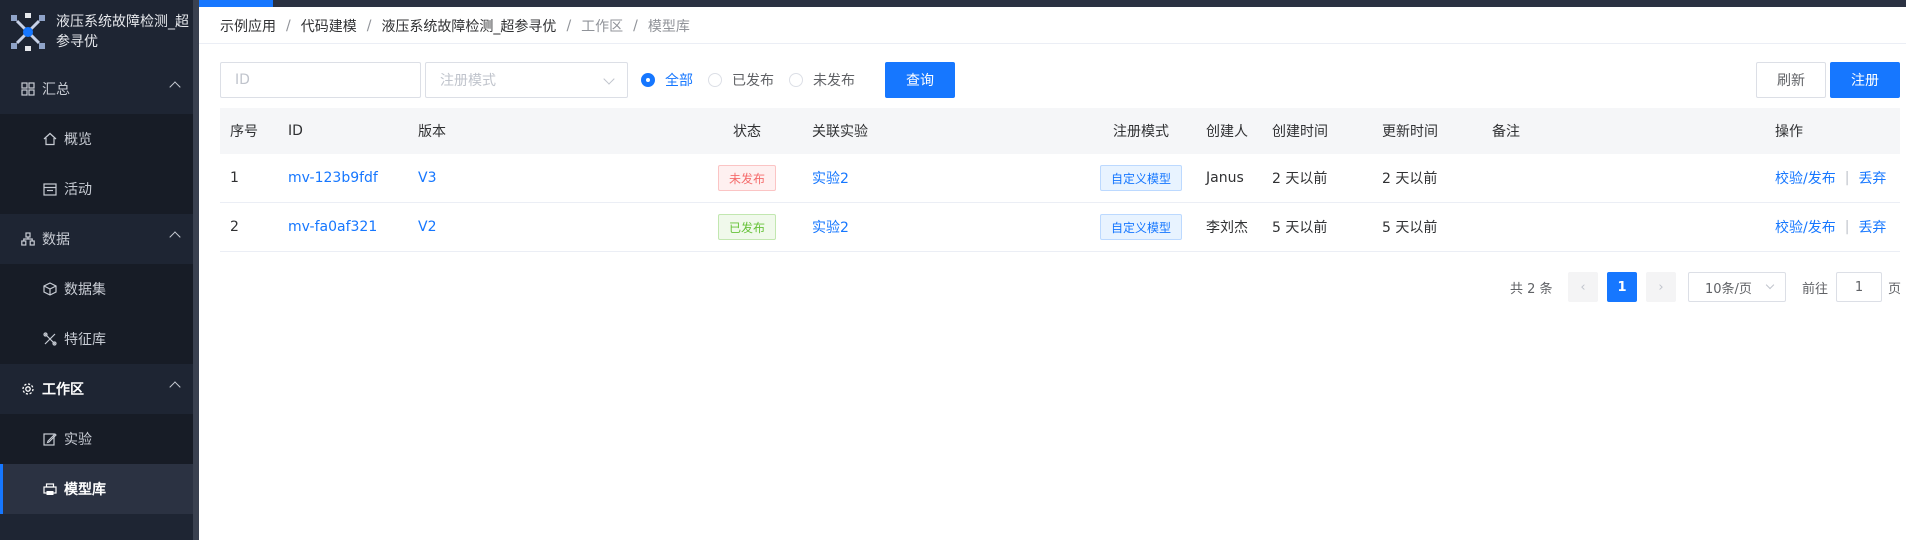  I want to click on app-title: 液压系统故障检测_超参寻优, so click(122, 32).